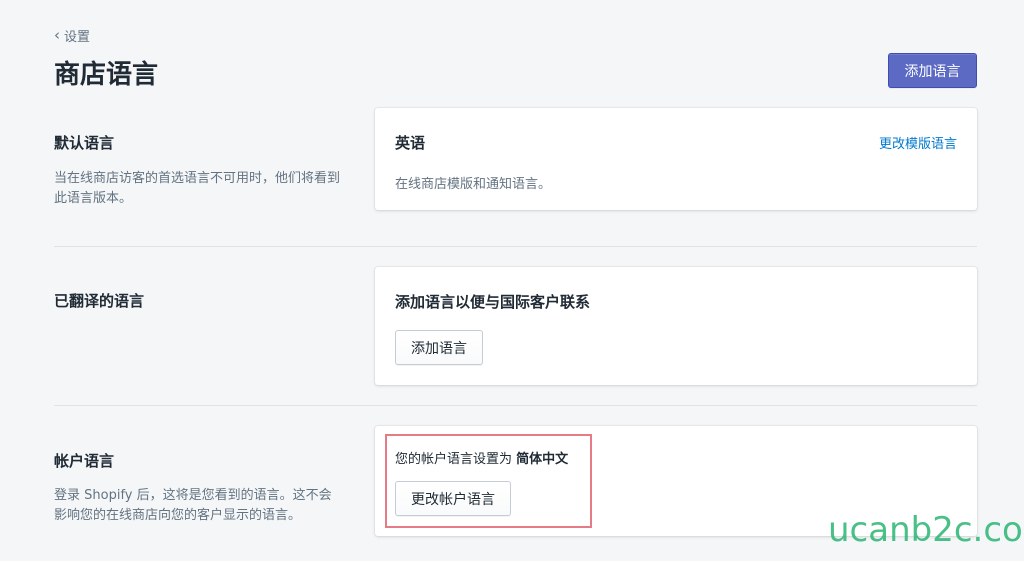 The image size is (1024, 561). What do you see at coordinates (84, 461) in the screenshot?
I see `account-language-title: 帐户语言` at bounding box center [84, 461].